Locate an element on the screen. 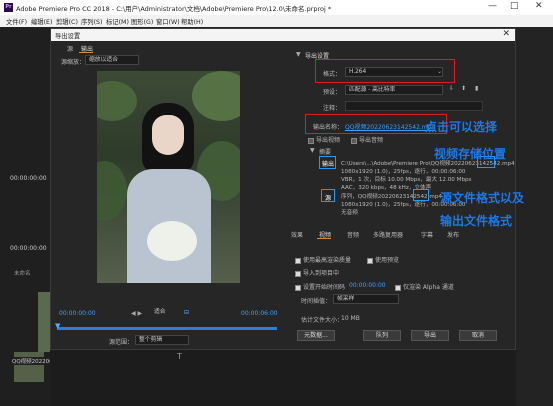  left-timecode-2: 00:00:00:00 is located at coordinates (28, 248).